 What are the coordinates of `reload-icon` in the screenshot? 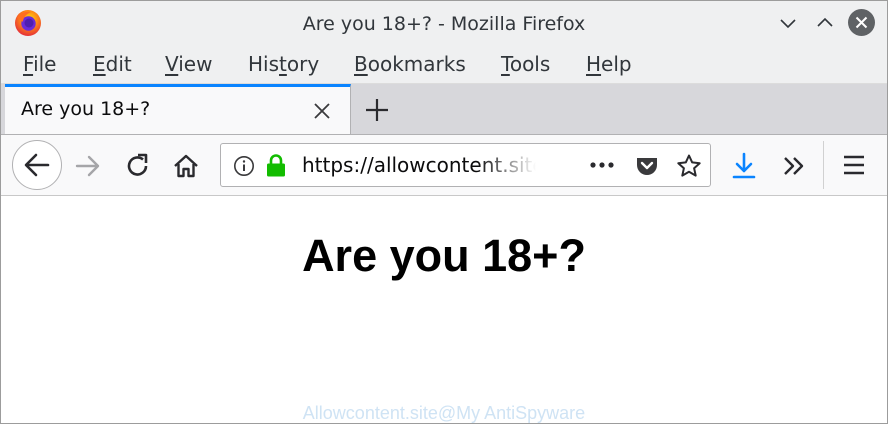 It's located at (138, 166).